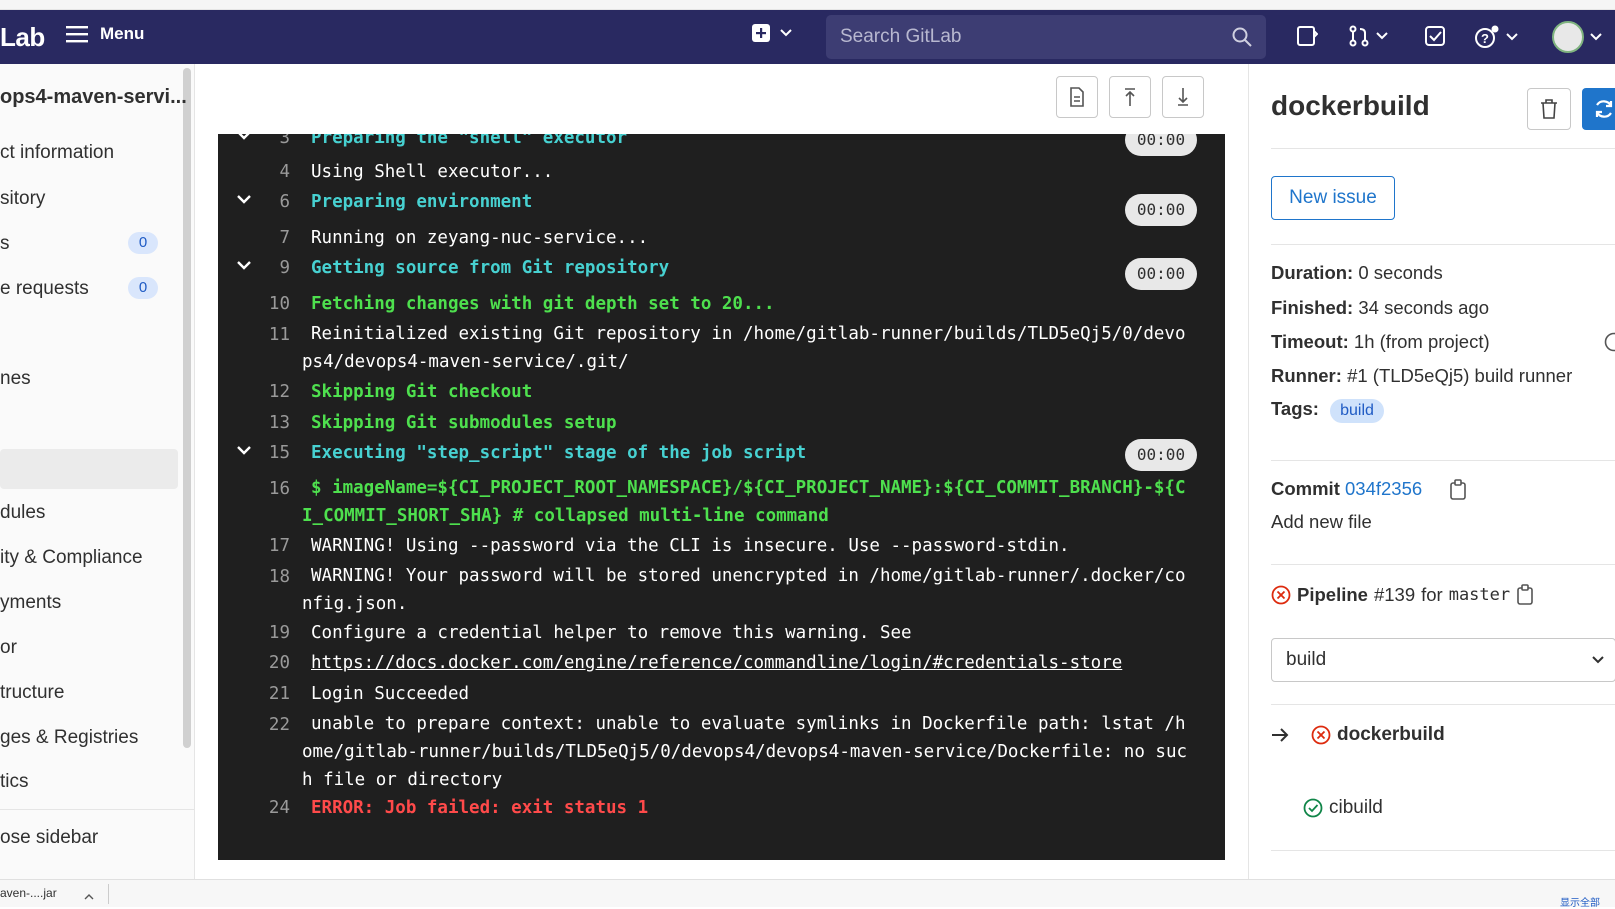  I want to click on scroll-to-bottom-button, so click(1183, 97).